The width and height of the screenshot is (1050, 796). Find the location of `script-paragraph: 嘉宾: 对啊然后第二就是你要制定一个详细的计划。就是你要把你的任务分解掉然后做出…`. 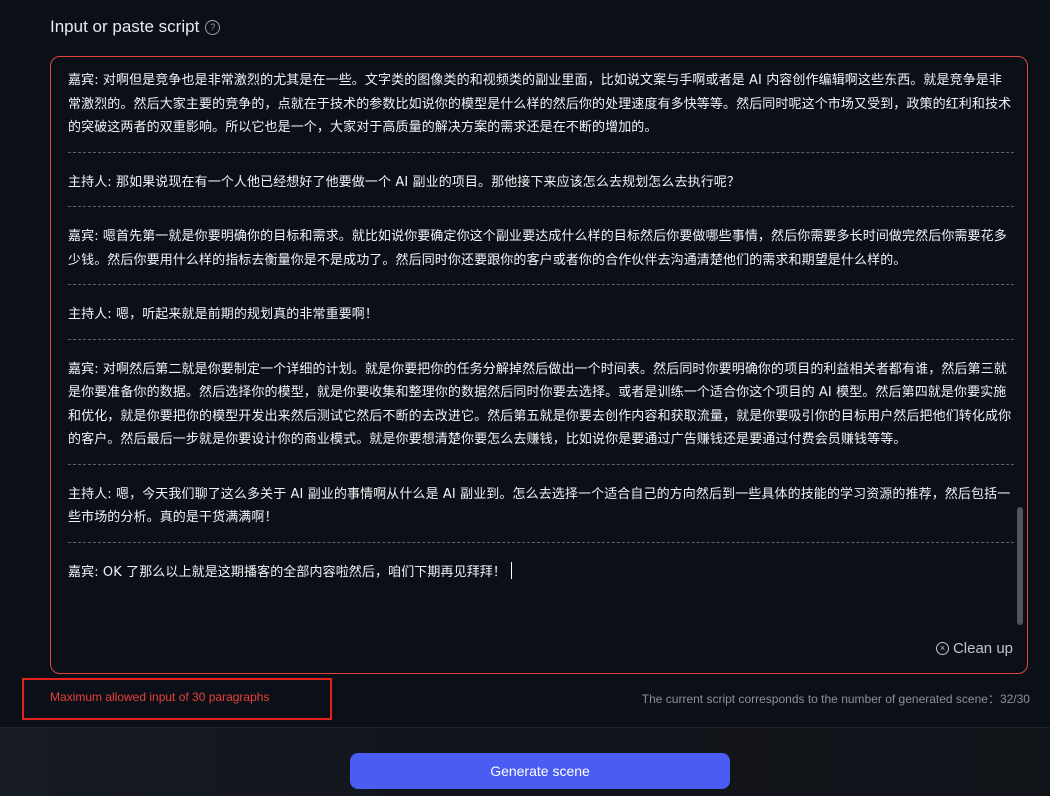

script-paragraph: 嘉宾: 对啊然后第二就是你要制定一个详细的计划。就是你要把你的任务分解掉然后做出… is located at coordinates (540, 404).